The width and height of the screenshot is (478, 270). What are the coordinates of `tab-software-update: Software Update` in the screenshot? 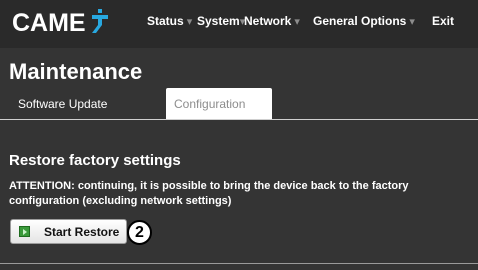 It's located at (84, 103).